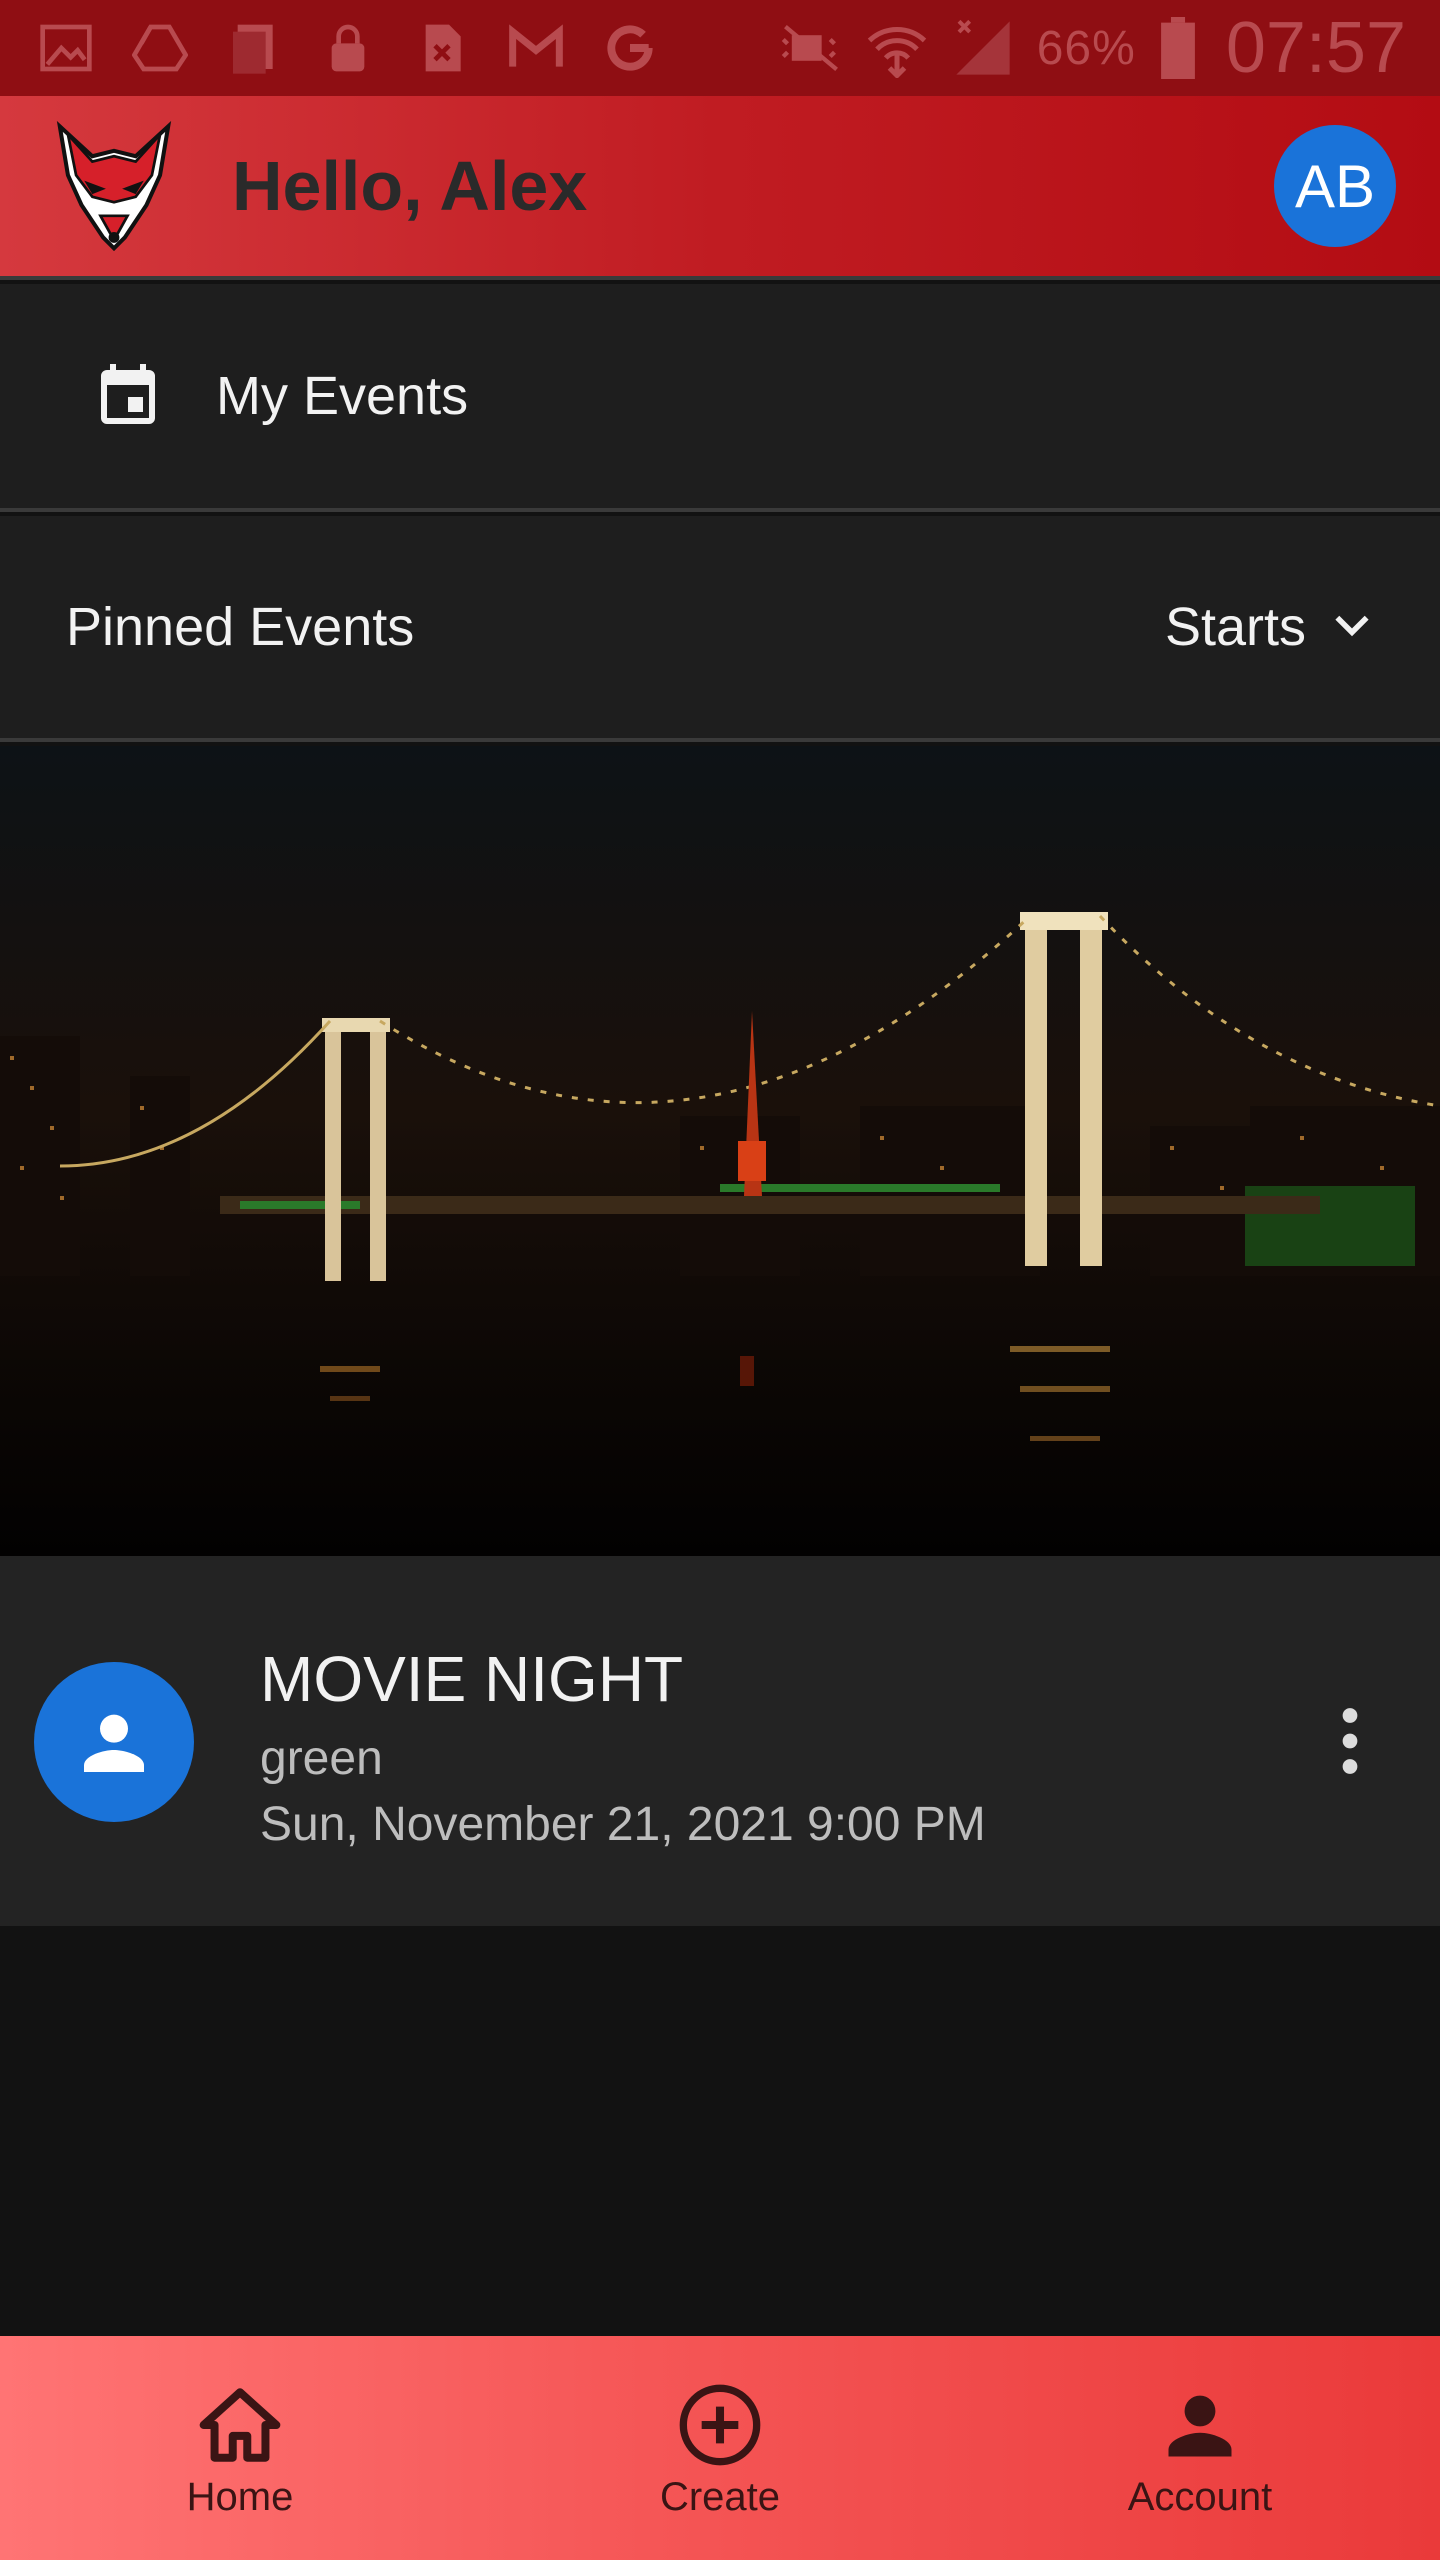 The height and width of the screenshot is (2560, 1440). I want to click on nav-home: Home, so click(240, 2448).